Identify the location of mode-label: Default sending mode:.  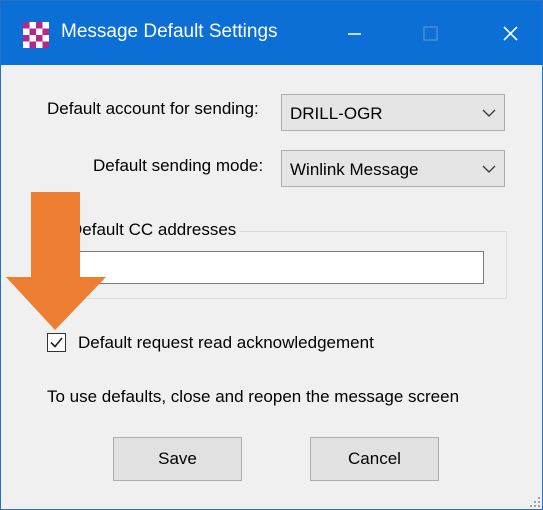
(178, 165).